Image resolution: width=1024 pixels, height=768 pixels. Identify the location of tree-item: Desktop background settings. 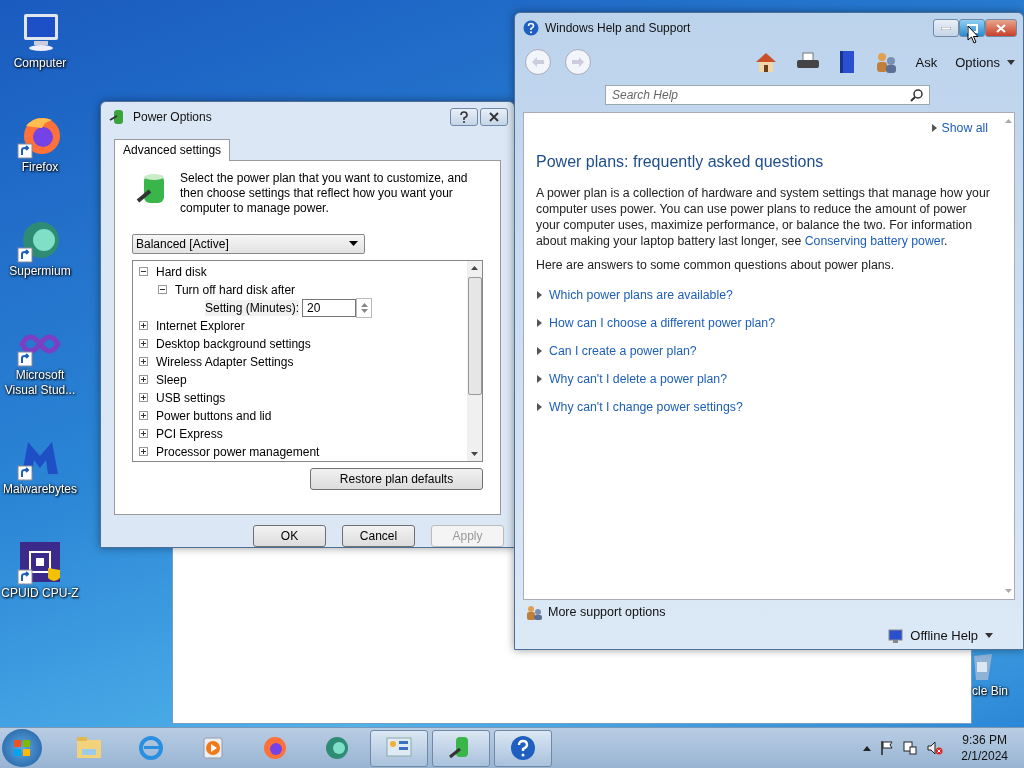
(233, 343).